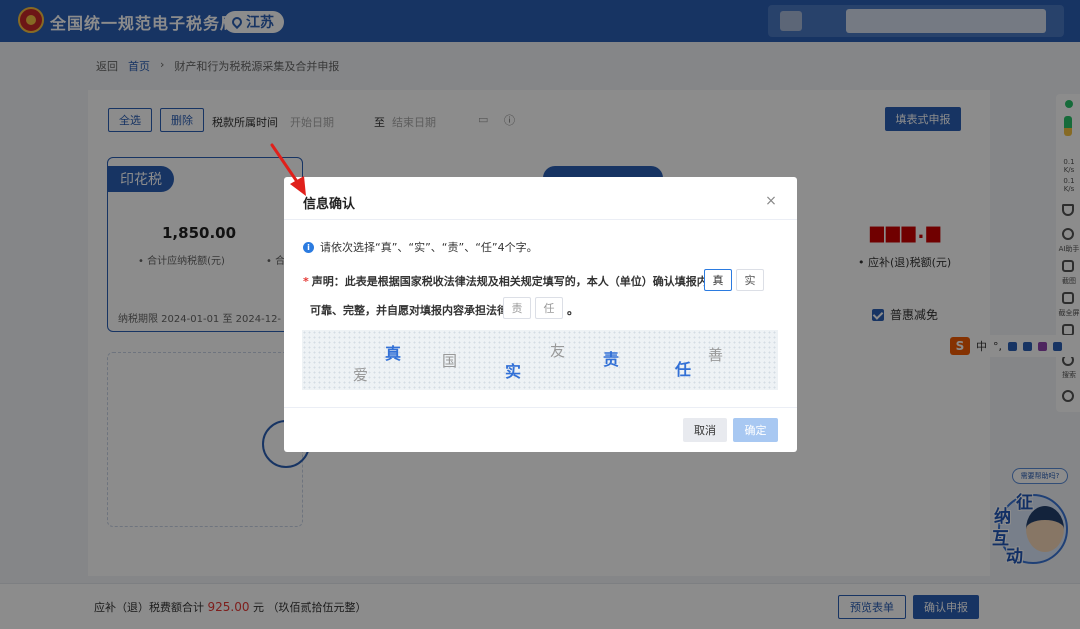 The image size is (1080, 629). I want to click on captcha-char: 实, so click(513, 370).